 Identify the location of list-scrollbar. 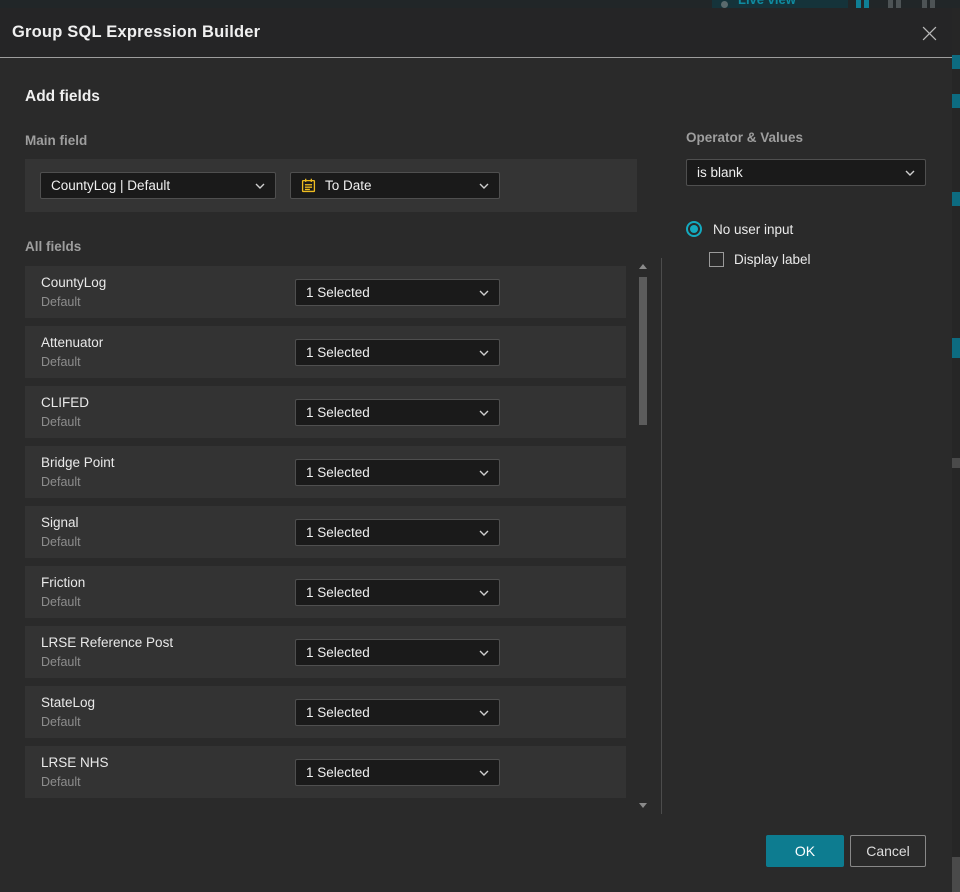
(643, 535).